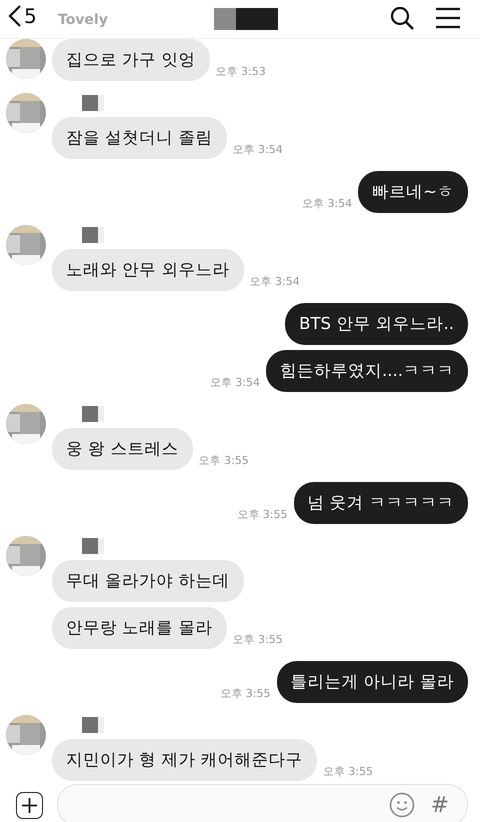 The height and width of the screenshot is (822, 480). What do you see at coordinates (246, 19) in the screenshot?
I see `redacted-title` at bounding box center [246, 19].